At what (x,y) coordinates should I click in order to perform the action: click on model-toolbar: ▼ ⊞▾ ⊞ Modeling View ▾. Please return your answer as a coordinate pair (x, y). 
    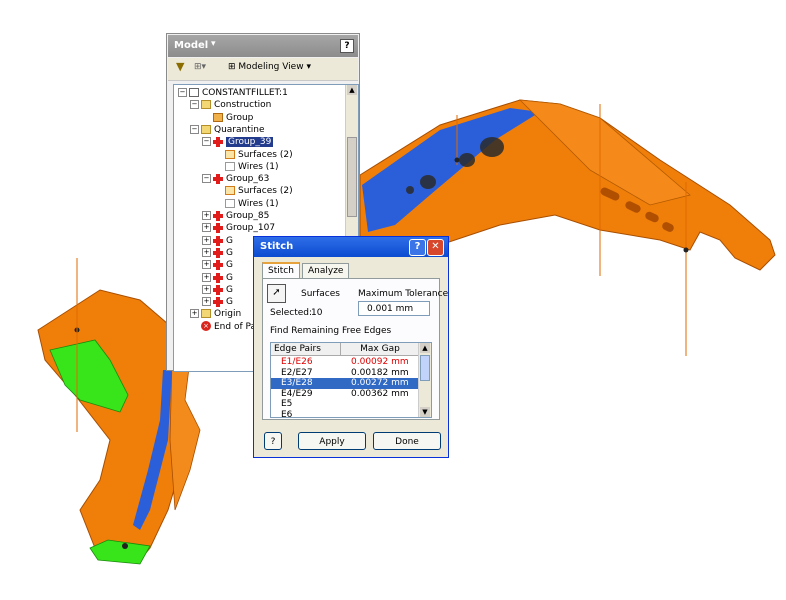
    Looking at the image, I should click on (263, 69).